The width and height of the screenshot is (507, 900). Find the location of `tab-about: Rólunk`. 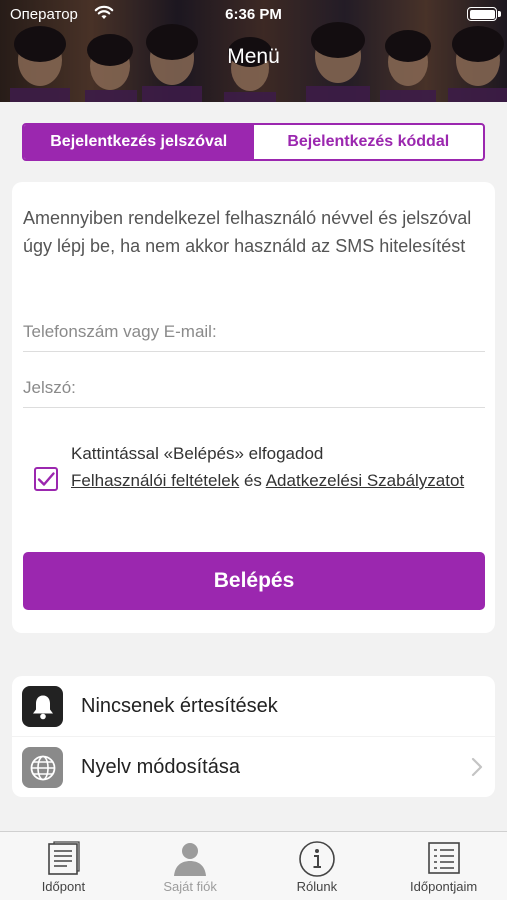

tab-about: Rólunk is located at coordinates (317, 866).